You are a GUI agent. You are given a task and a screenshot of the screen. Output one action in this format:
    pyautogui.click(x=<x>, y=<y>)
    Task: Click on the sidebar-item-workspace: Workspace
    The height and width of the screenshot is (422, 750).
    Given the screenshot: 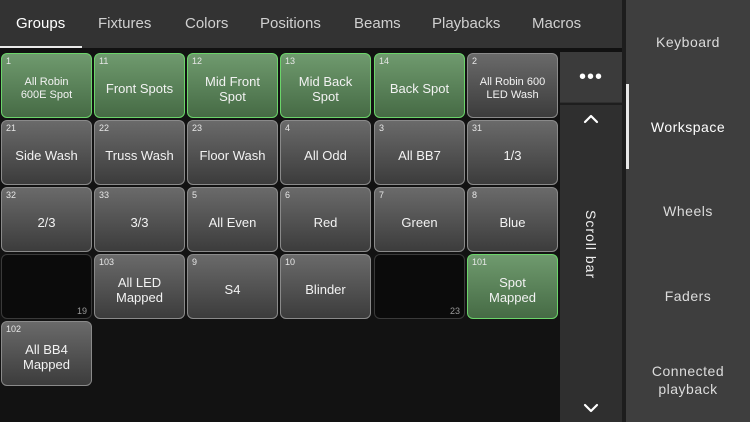 What is the action you would take?
    pyautogui.click(x=688, y=127)
    